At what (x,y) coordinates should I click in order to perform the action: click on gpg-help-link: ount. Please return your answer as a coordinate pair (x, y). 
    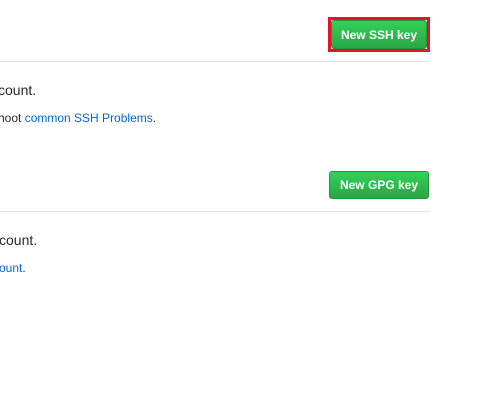
    Looking at the image, I should click on (11, 268).